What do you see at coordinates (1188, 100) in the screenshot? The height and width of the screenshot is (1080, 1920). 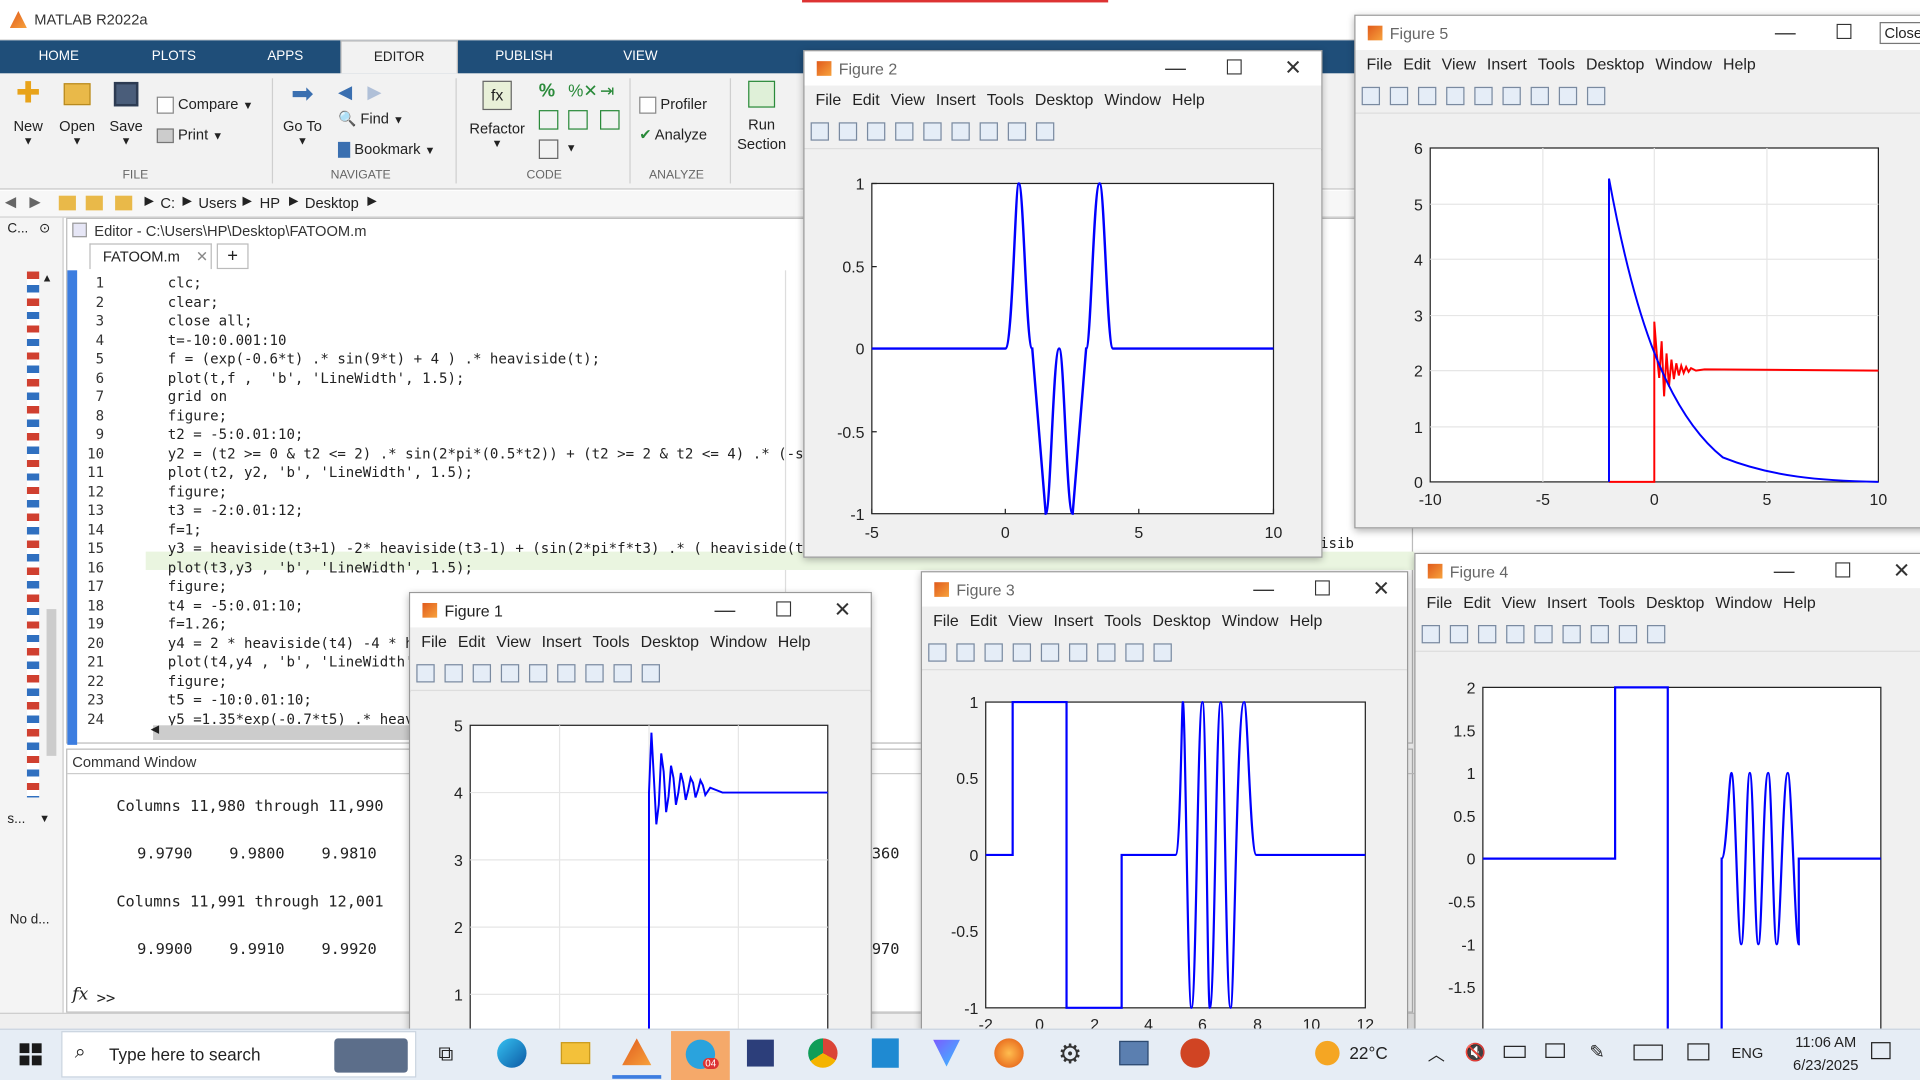 I see `figure-menu-item: Help` at bounding box center [1188, 100].